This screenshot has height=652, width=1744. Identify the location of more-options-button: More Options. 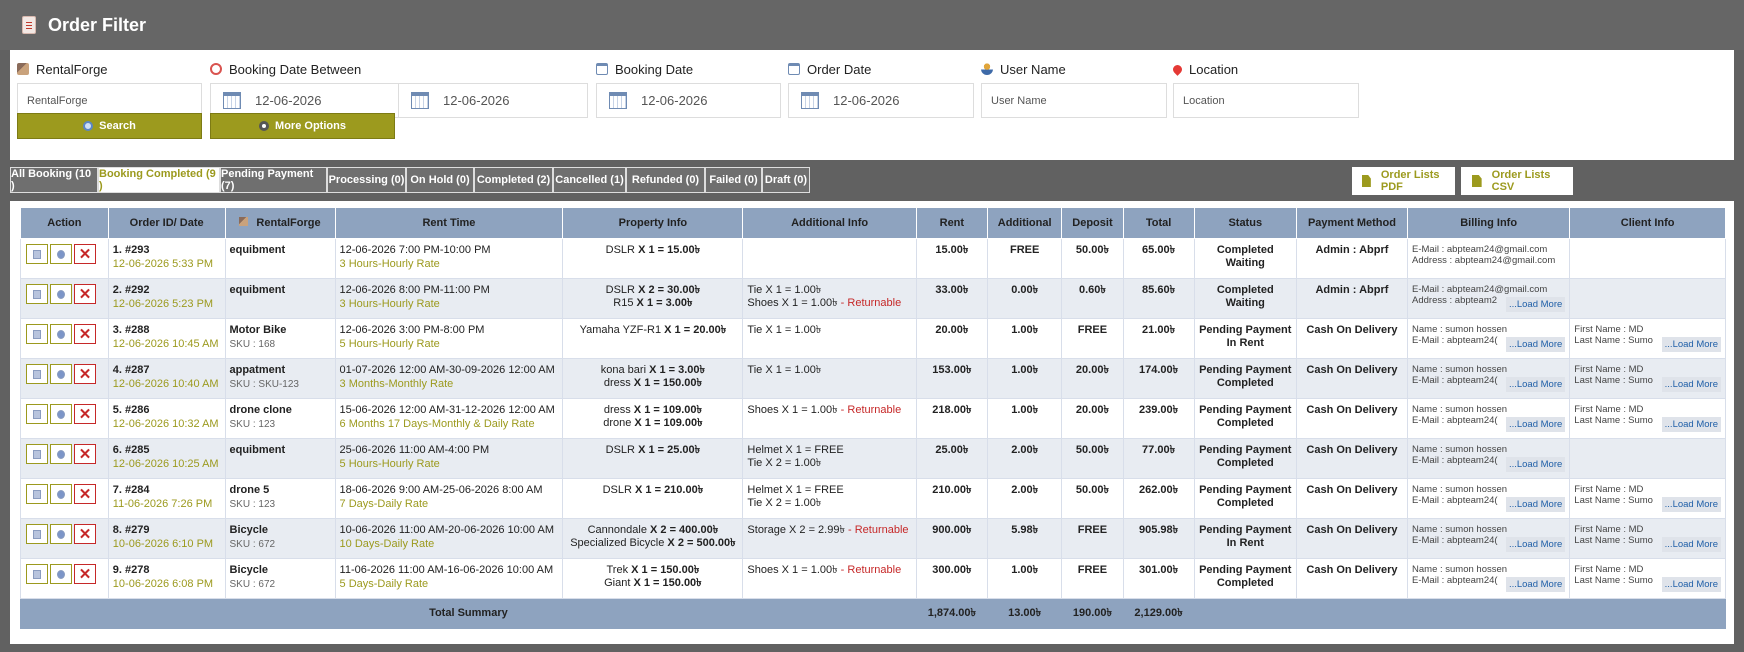
(302, 126).